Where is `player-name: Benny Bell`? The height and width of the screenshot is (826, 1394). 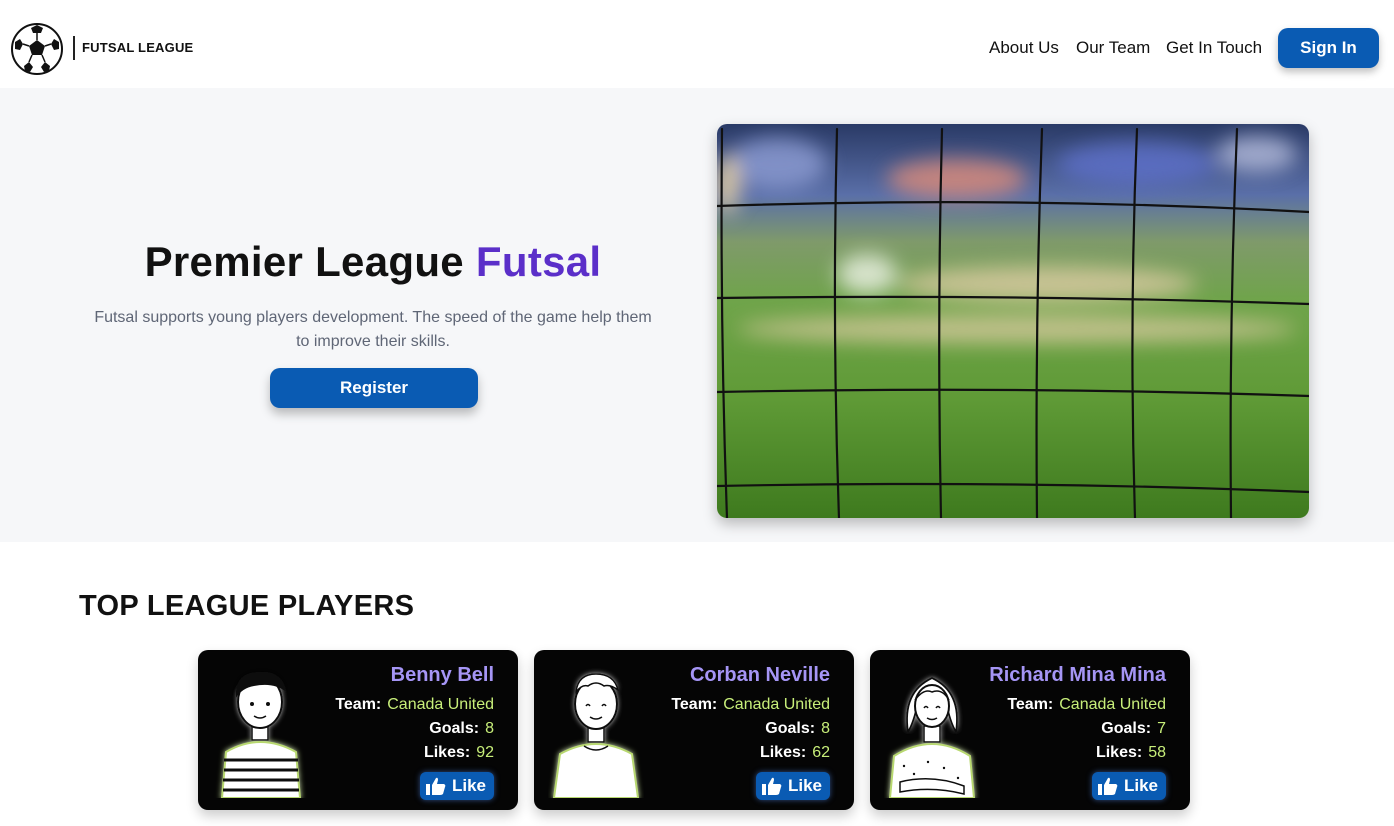 player-name: Benny Bell is located at coordinates (442, 675).